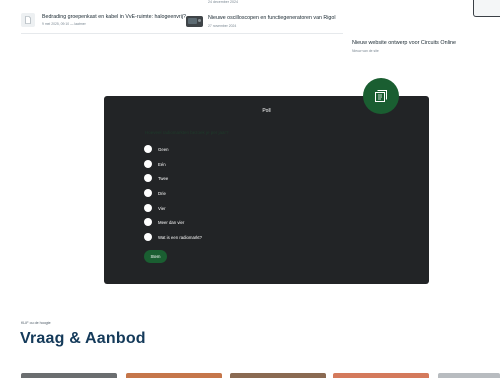 The image size is (500, 378). I want to click on poll-option-geen: Geen, so click(156, 149).